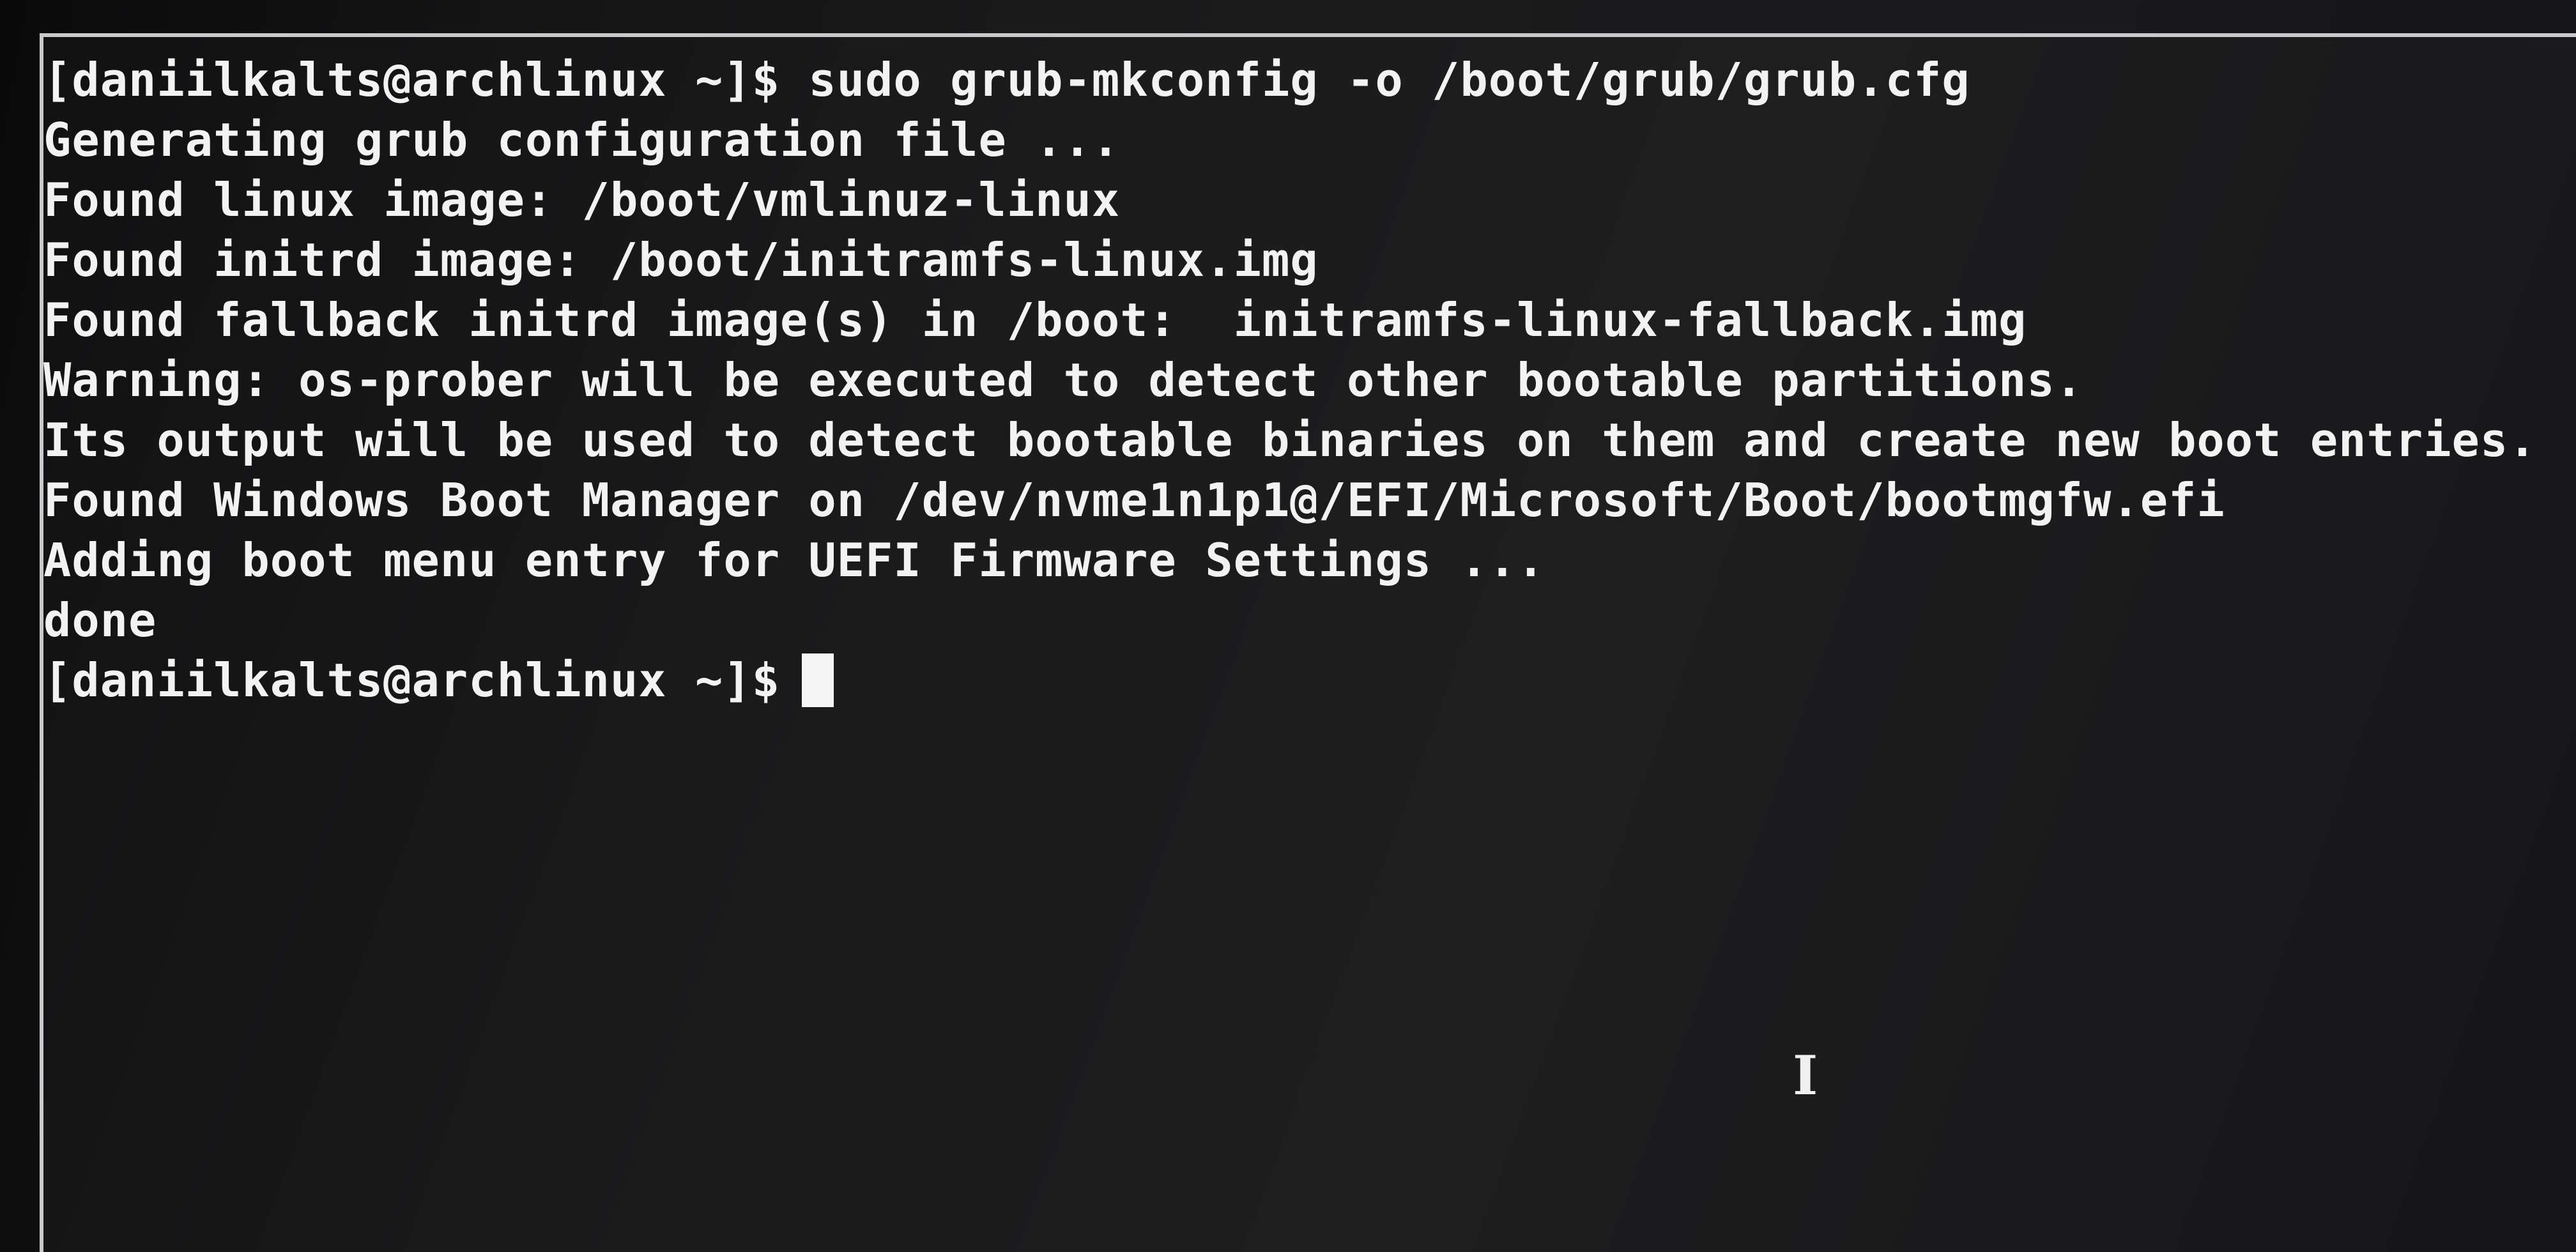 Image resolution: width=2576 pixels, height=1252 pixels. What do you see at coordinates (818, 680) in the screenshot?
I see `text-cursor-block` at bounding box center [818, 680].